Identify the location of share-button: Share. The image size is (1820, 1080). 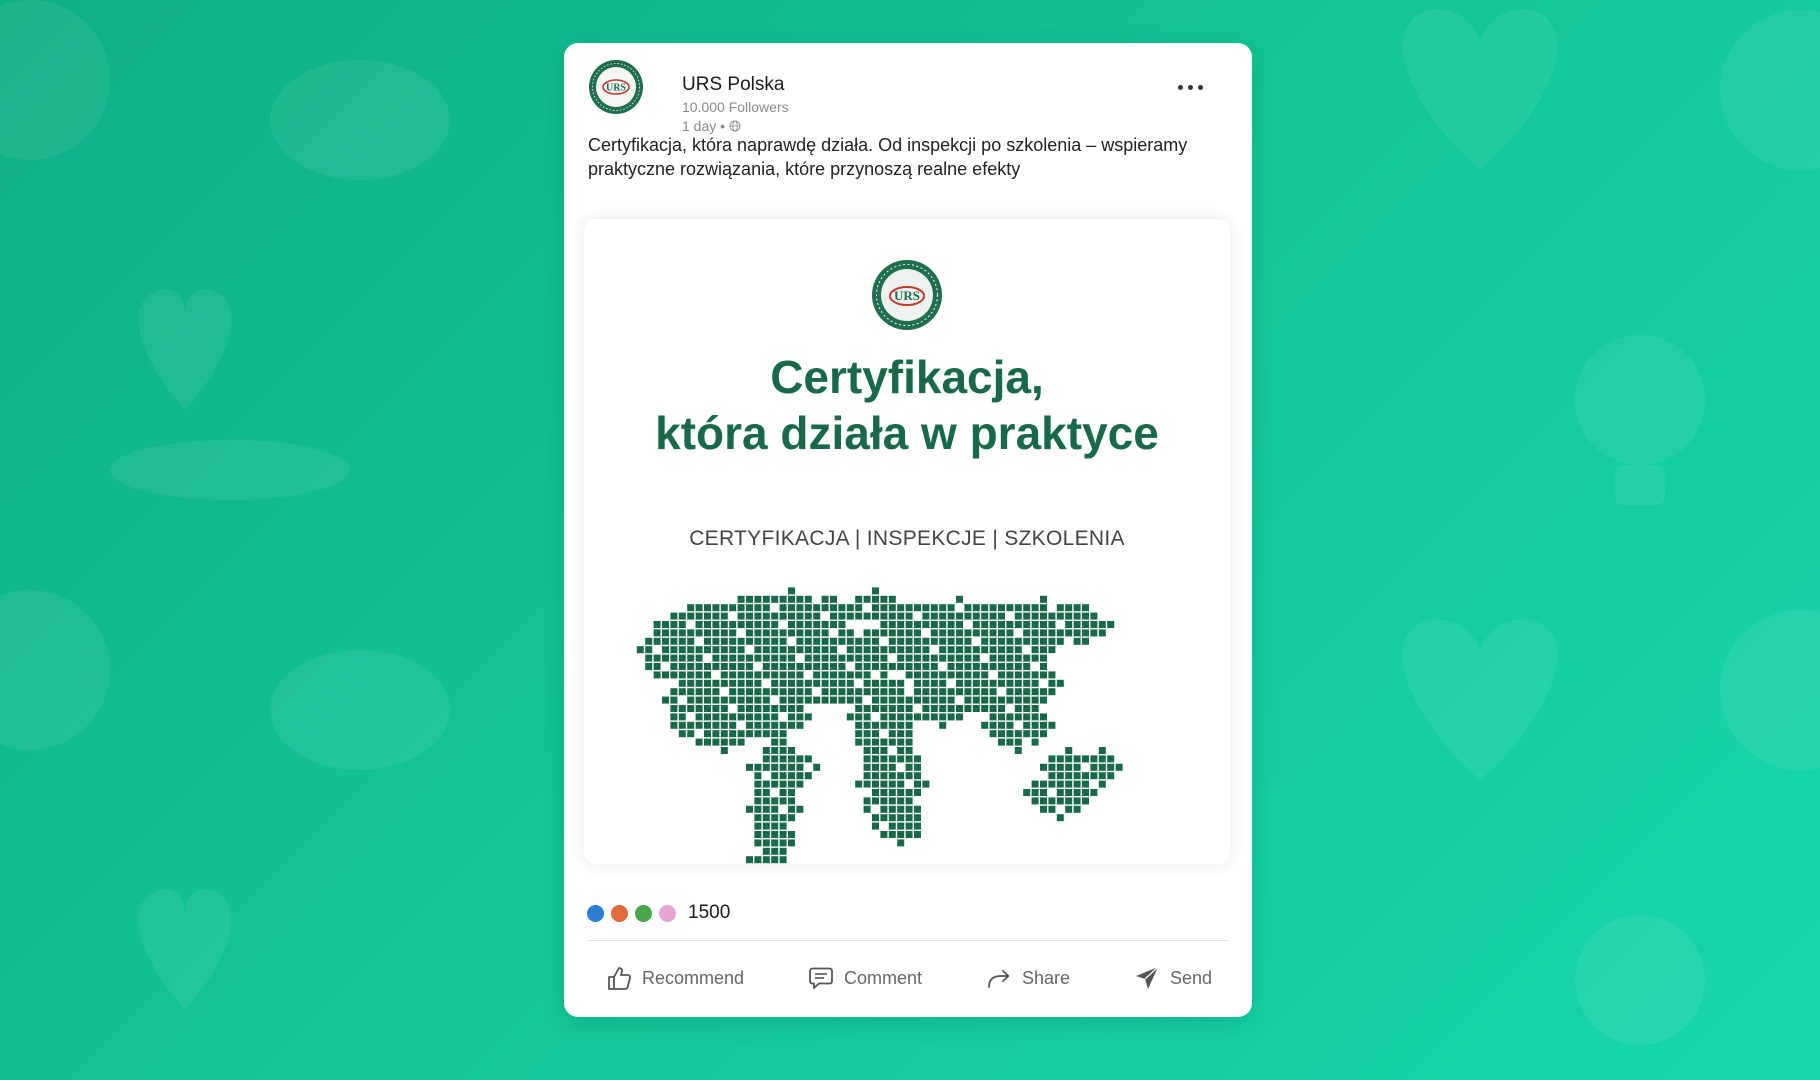
(1027, 978).